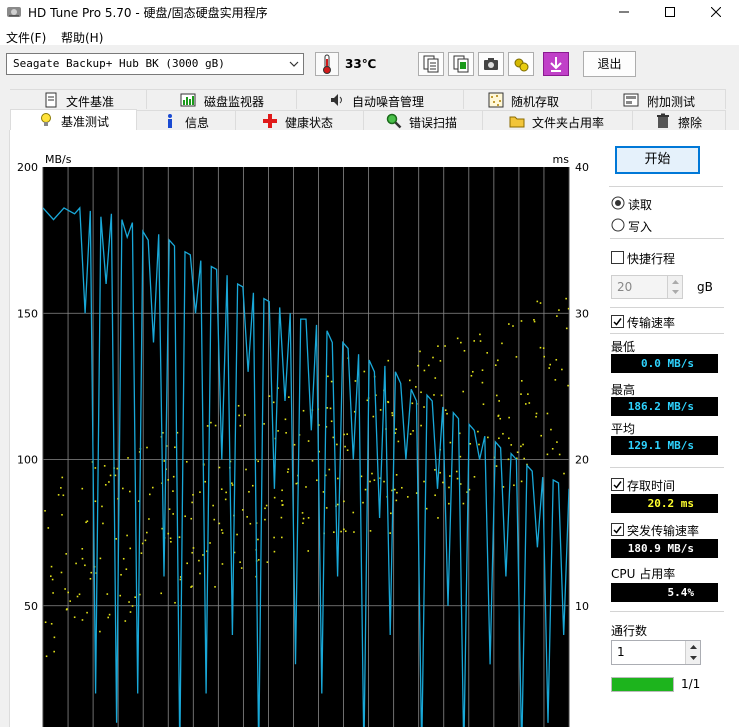 The image size is (739, 727). Describe the element at coordinates (521, 64) in the screenshot. I see `options-button` at that location.